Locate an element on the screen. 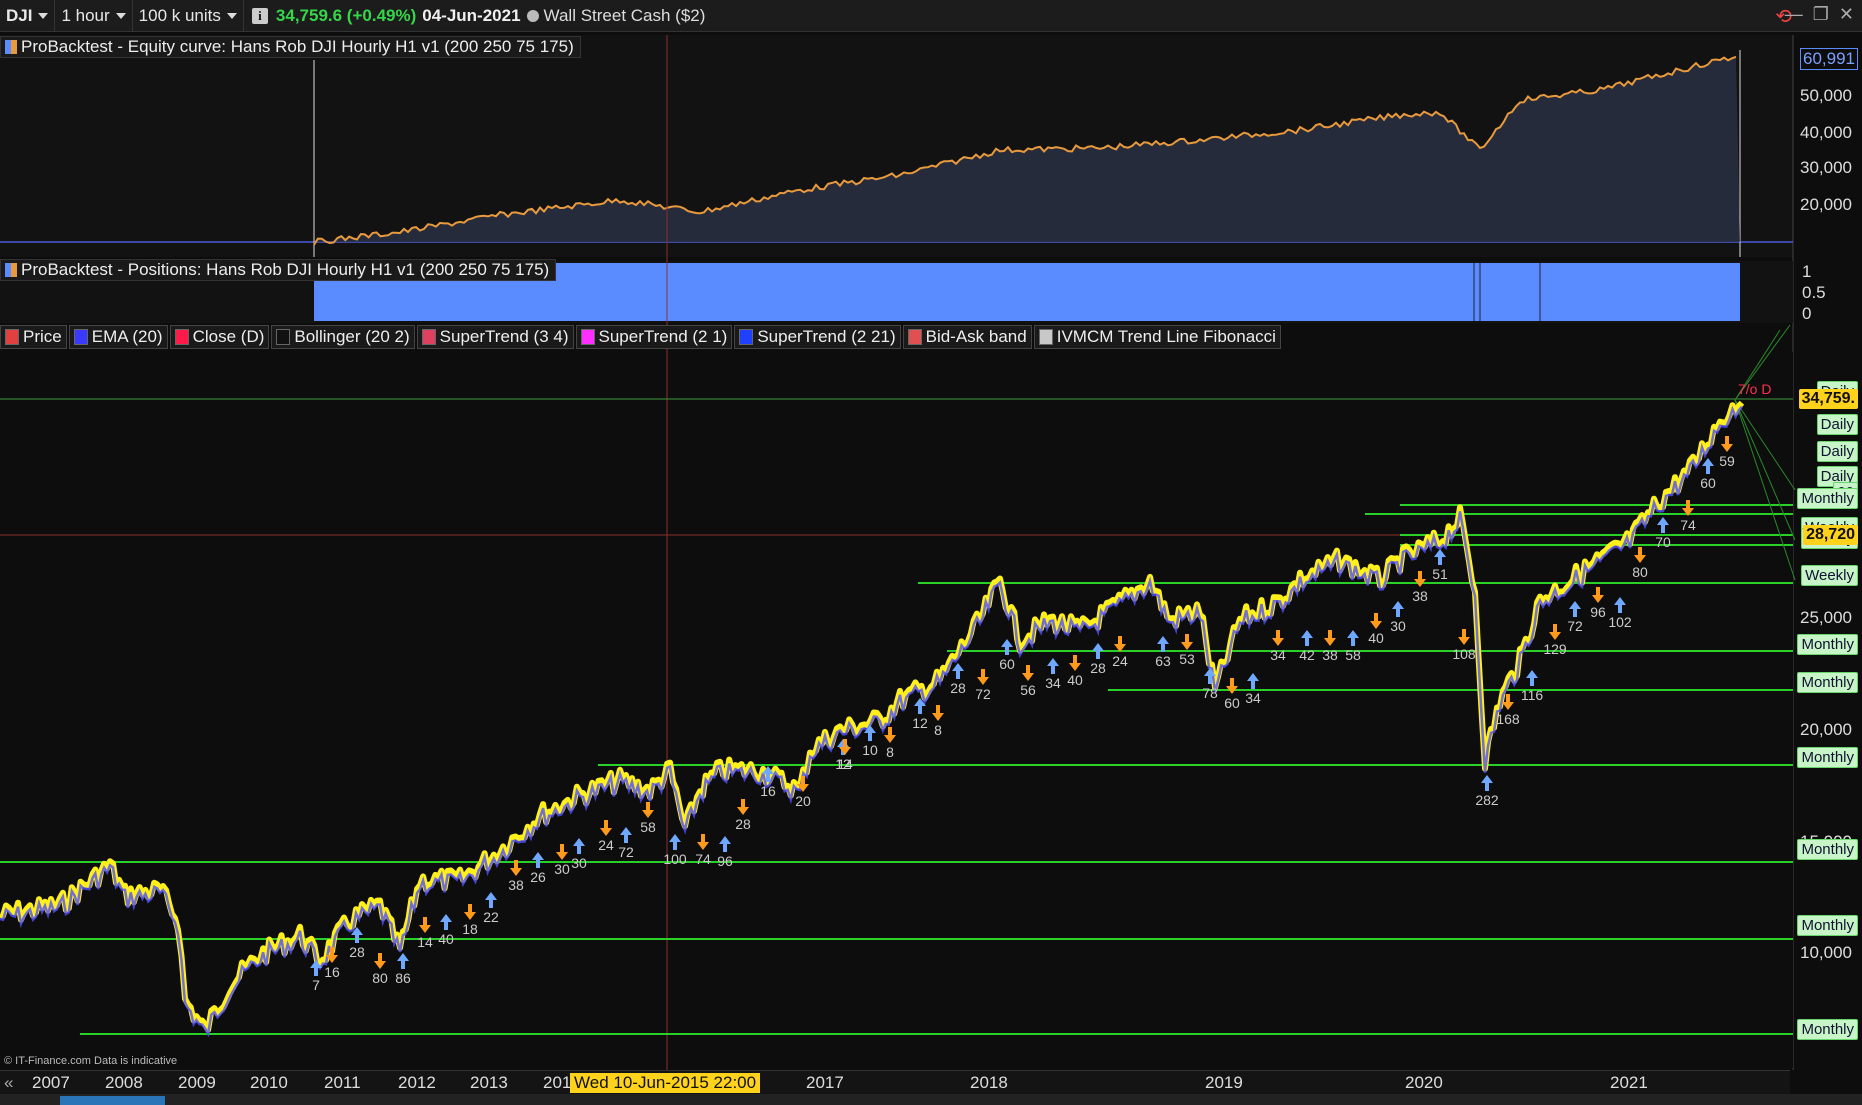 The height and width of the screenshot is (1105, 1862). legend-item: IVMCM Trend Line Fibonacci is located at coordinates (1157, 337).